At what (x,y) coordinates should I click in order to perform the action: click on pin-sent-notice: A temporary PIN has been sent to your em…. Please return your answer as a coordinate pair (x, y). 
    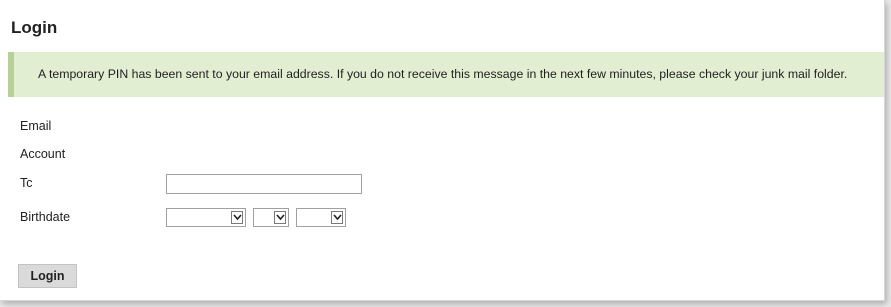
    Looking at the image, I should click on (446, 74).